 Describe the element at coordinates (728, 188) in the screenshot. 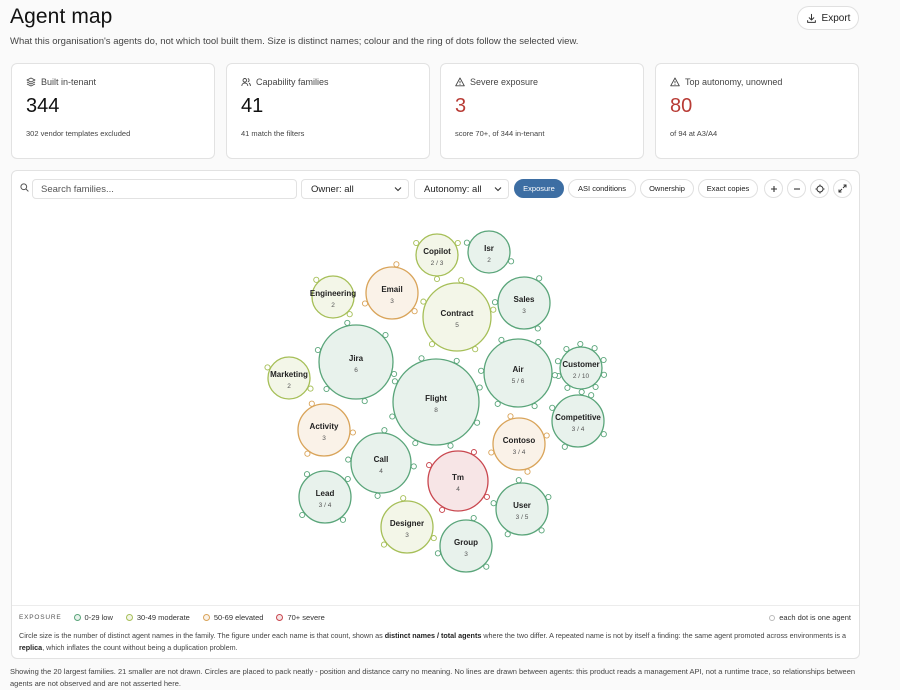

I see `view-pill-exact-copies: Exact copies` at that location.